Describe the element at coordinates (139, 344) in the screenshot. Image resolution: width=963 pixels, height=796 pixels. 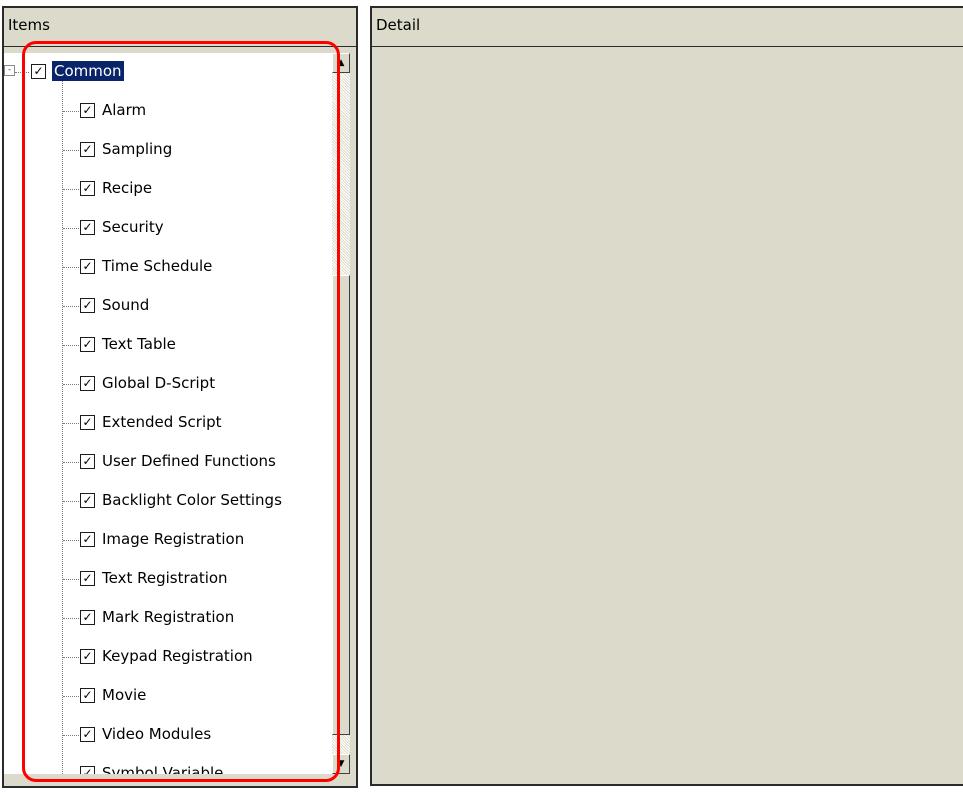
I see `tree-node-label: Text Table` at that location.